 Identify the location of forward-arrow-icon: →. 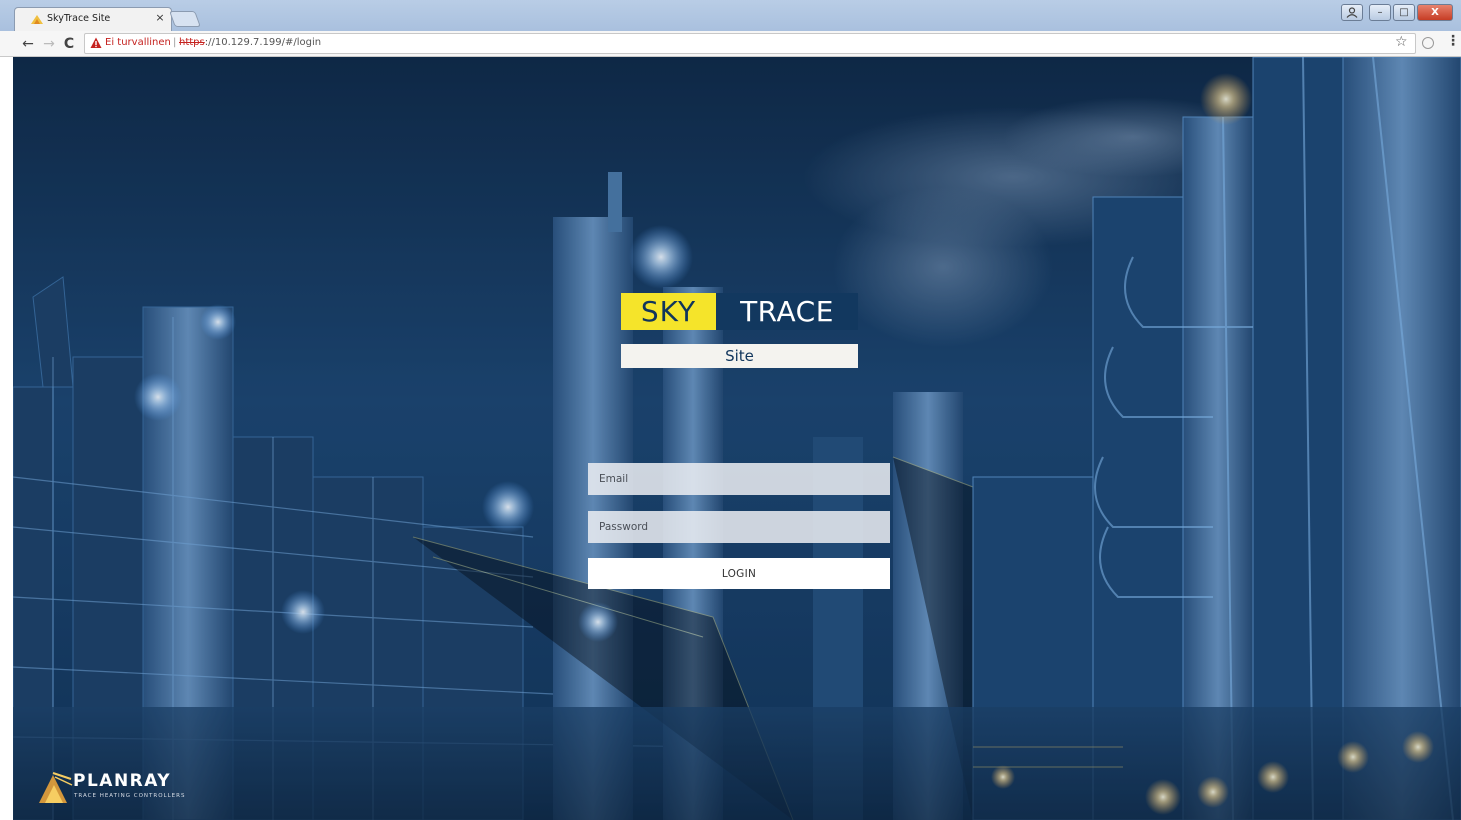
(49, 44).